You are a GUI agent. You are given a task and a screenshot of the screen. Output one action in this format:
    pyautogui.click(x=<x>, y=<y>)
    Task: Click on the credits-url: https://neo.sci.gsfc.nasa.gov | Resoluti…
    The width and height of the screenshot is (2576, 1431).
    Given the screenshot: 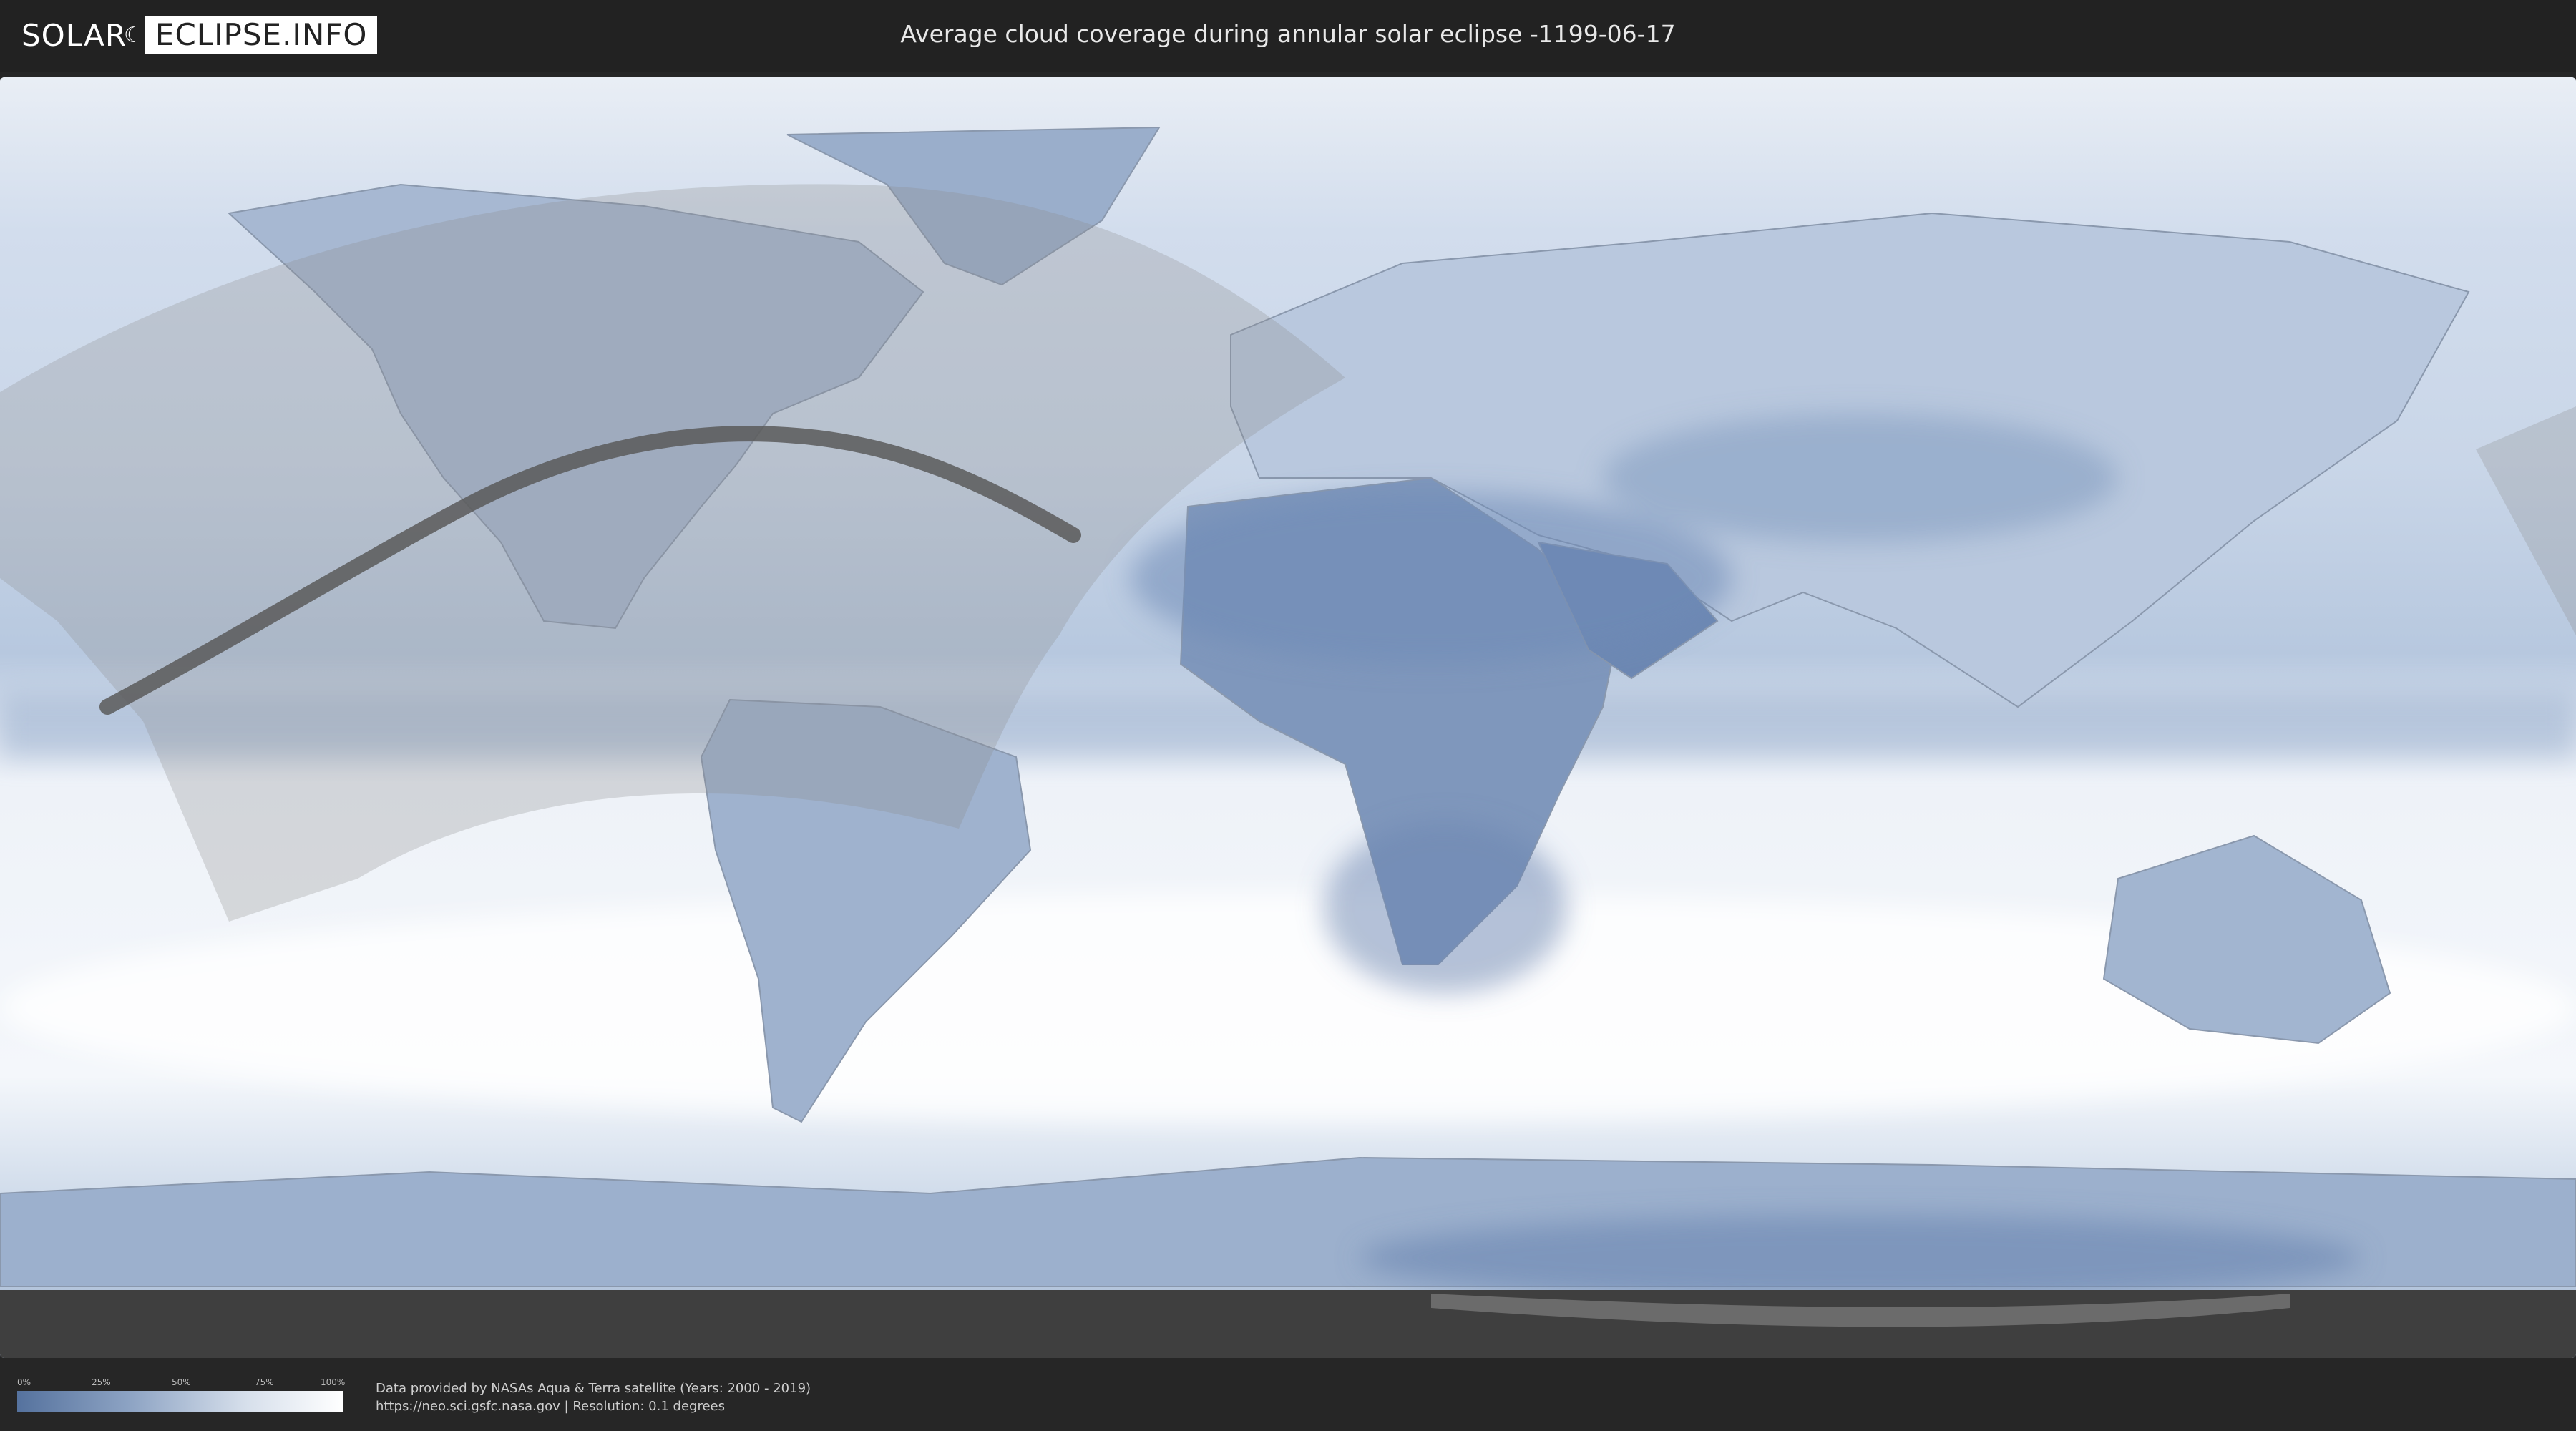 What is the action you would take?
    pyautogui.click(x=550, y=1406)
    